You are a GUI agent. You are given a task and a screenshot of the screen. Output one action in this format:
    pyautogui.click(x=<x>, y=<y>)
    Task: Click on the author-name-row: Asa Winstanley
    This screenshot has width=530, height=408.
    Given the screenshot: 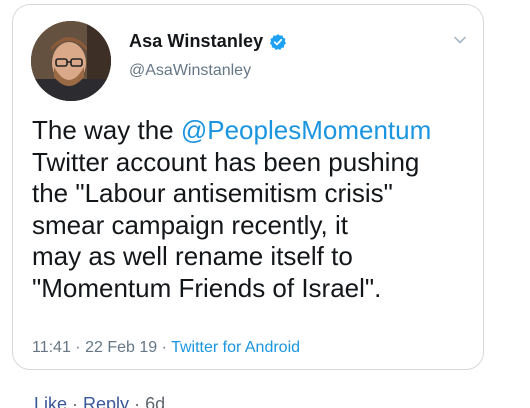 What is the action you would take?
    pyautogui.click(x=208, y=41)
    